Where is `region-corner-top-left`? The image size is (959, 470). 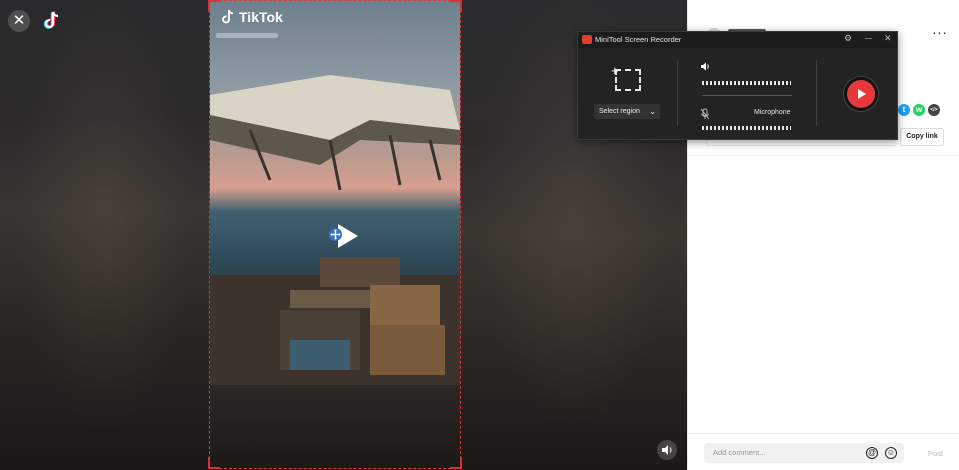
region-corner-top-left is located at coordinates (214, 6).